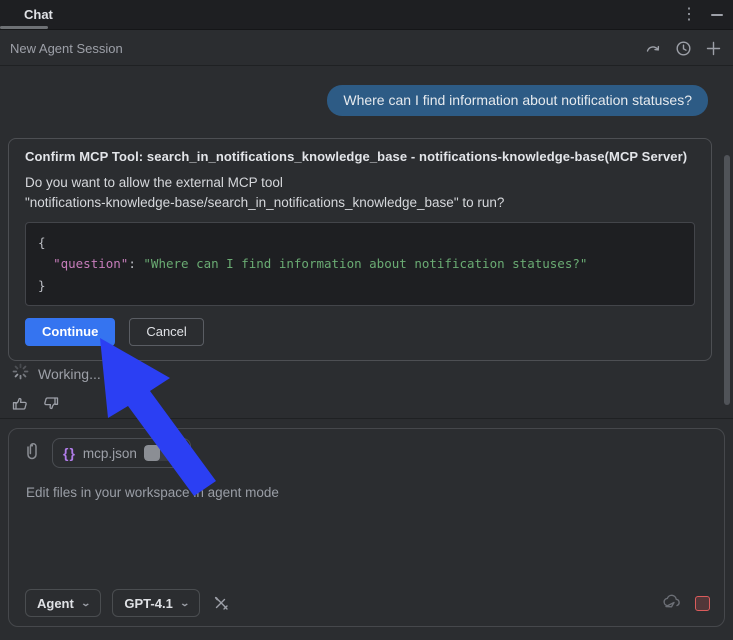 The height and width of the screenshot is (640, 733). Describe the element at coordinates (148, 603) in the screenshot. I see `model-selector-label: GPT-4.1` at that location.